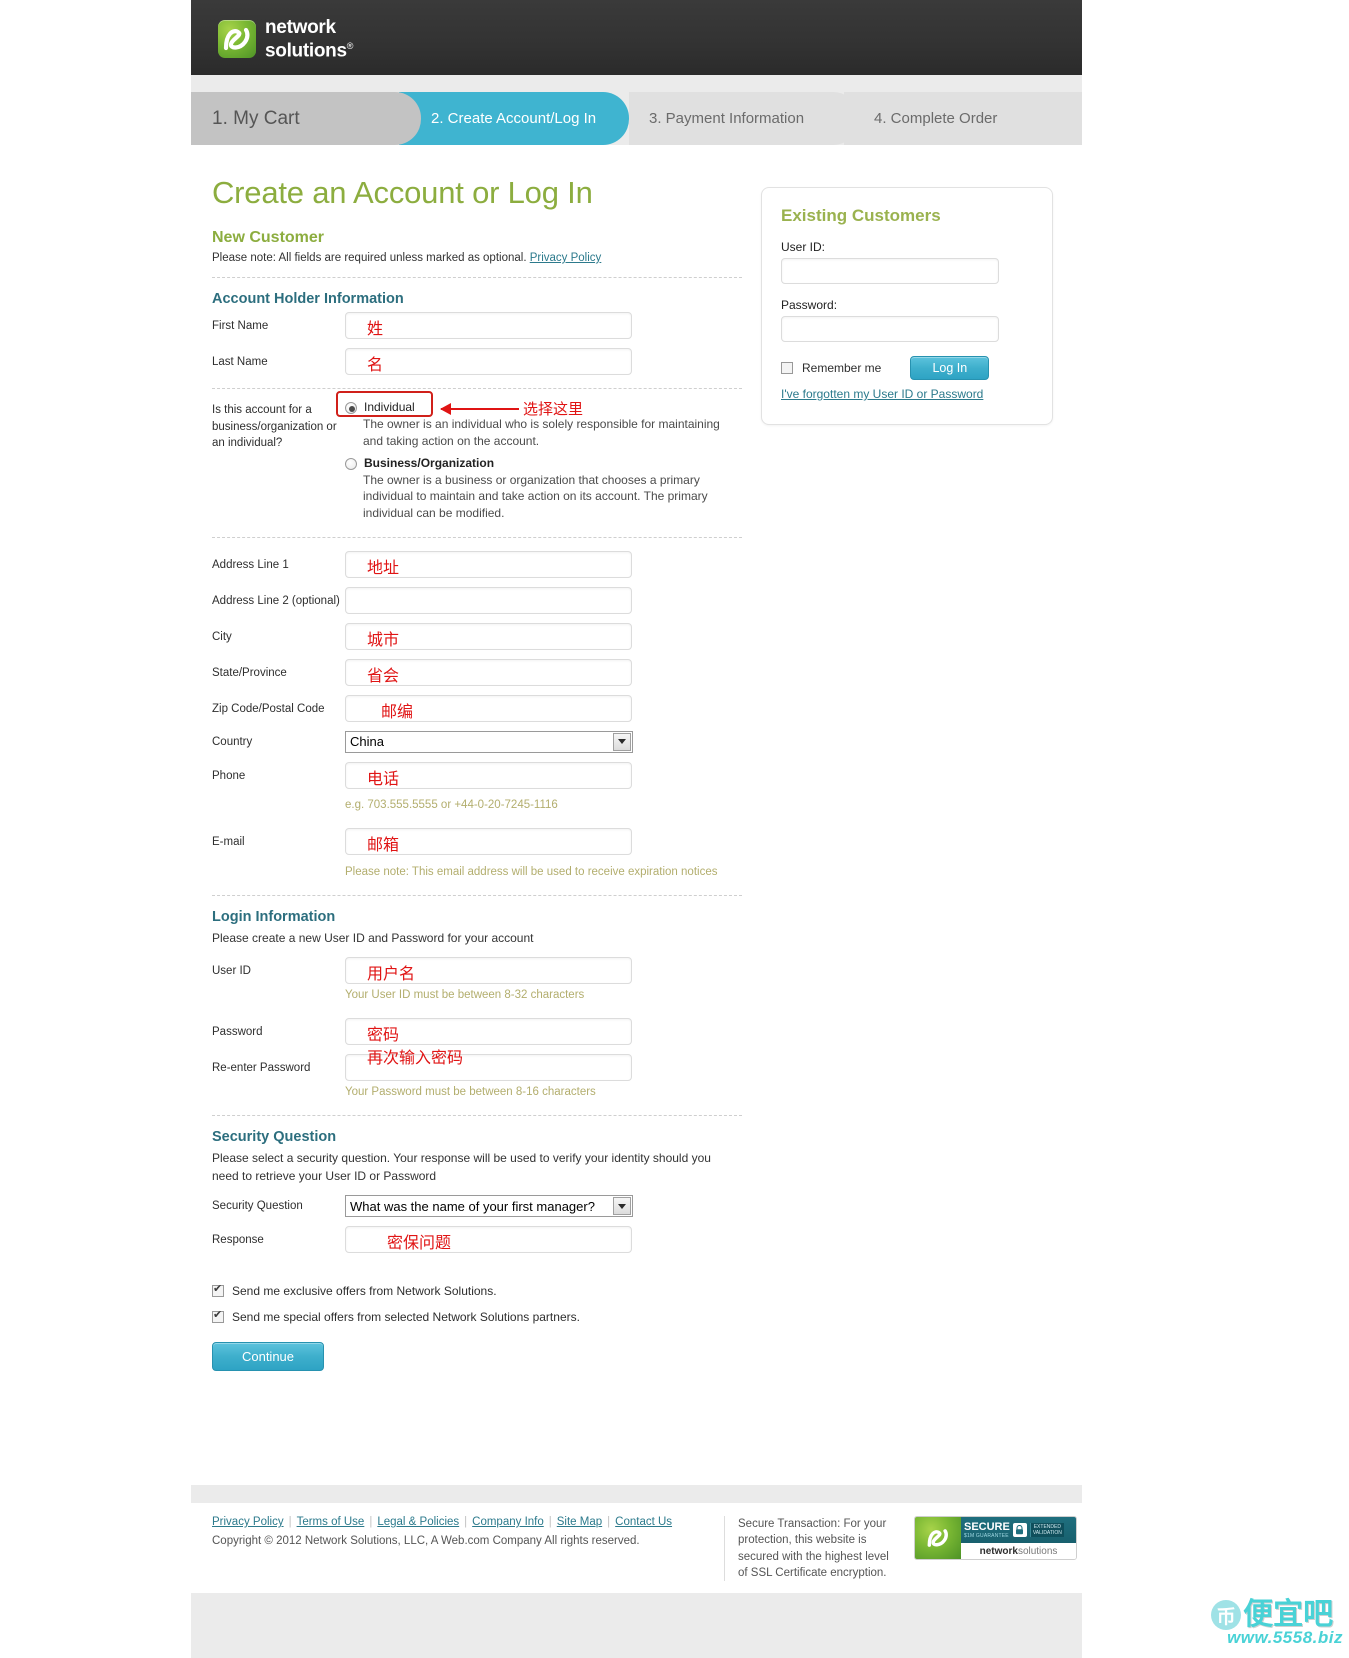 The image size is (1349, 1658). Describe the element at coordinates (890, 271) in the screenshot. I see `ec-user-id-input` at that location.